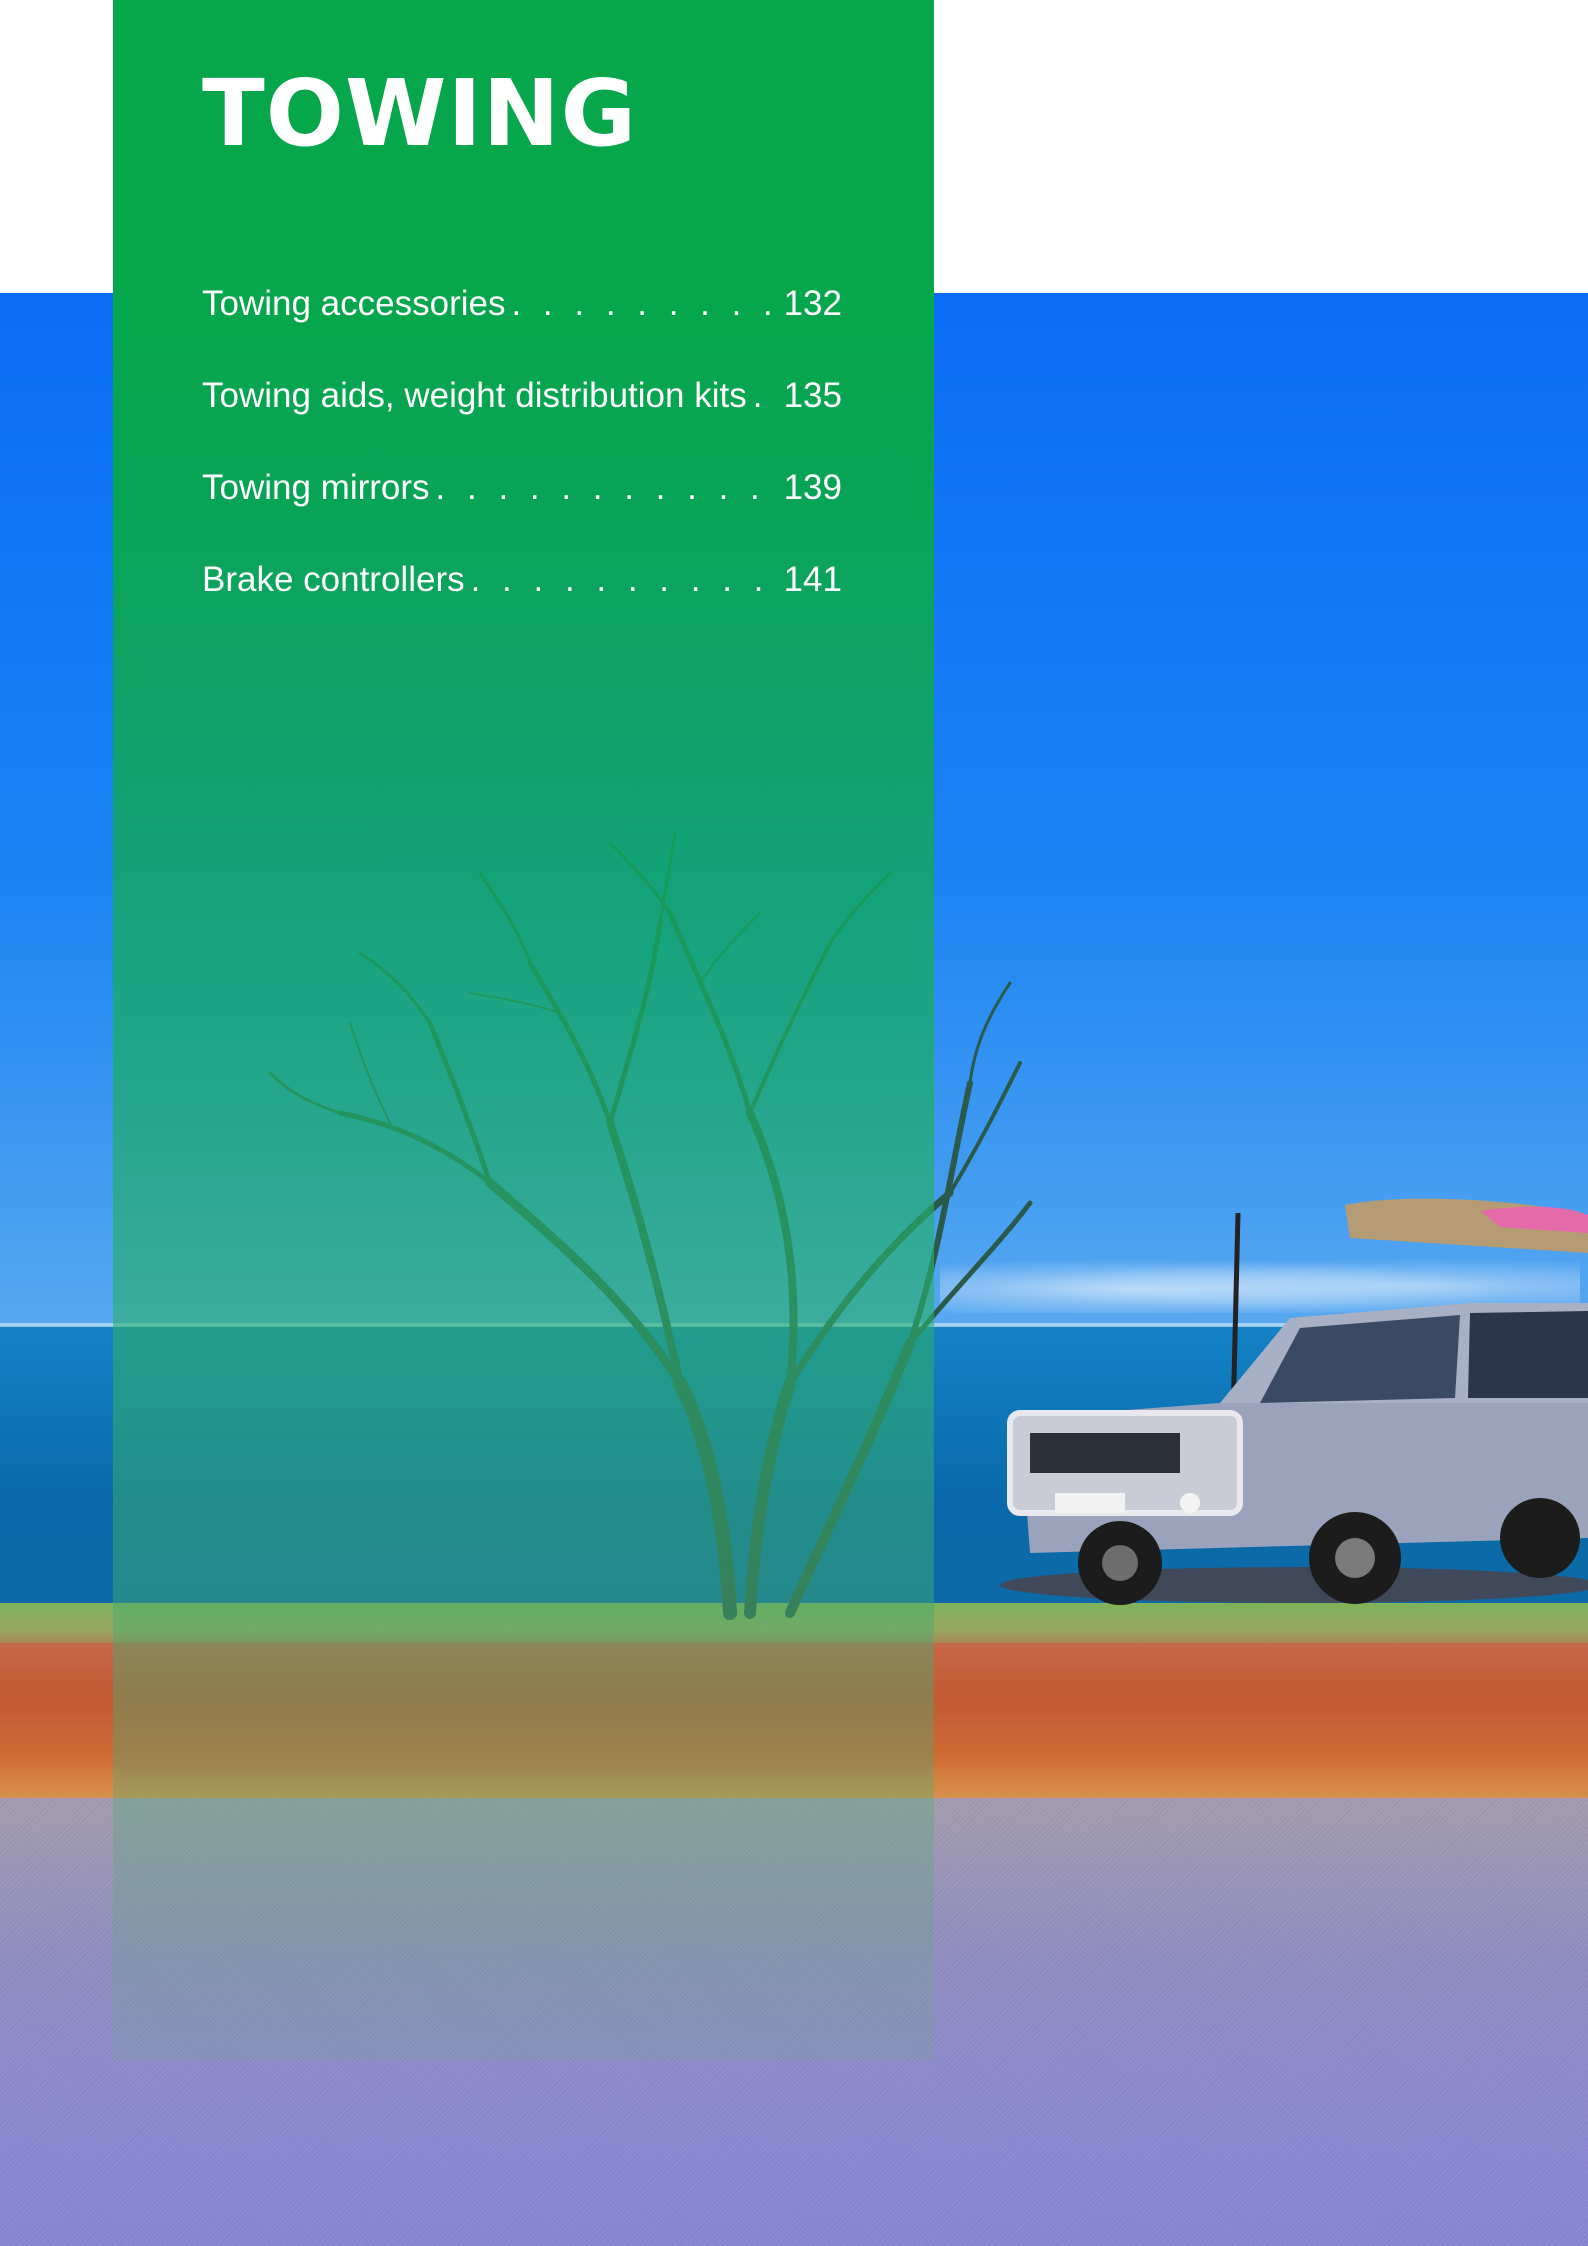 This screenshot has height=2246, width=1588. Describe the element at coordinates (522, 330) in the screenshot. I see `toc-item-towing-accessories: Towing accessories 132` at that location.